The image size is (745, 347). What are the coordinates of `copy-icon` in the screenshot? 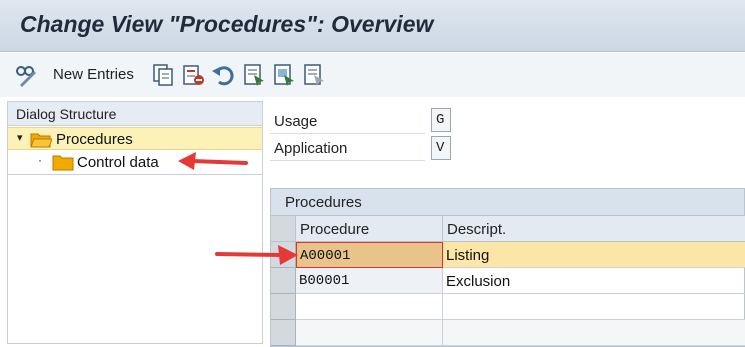 It's located at (163, 75).